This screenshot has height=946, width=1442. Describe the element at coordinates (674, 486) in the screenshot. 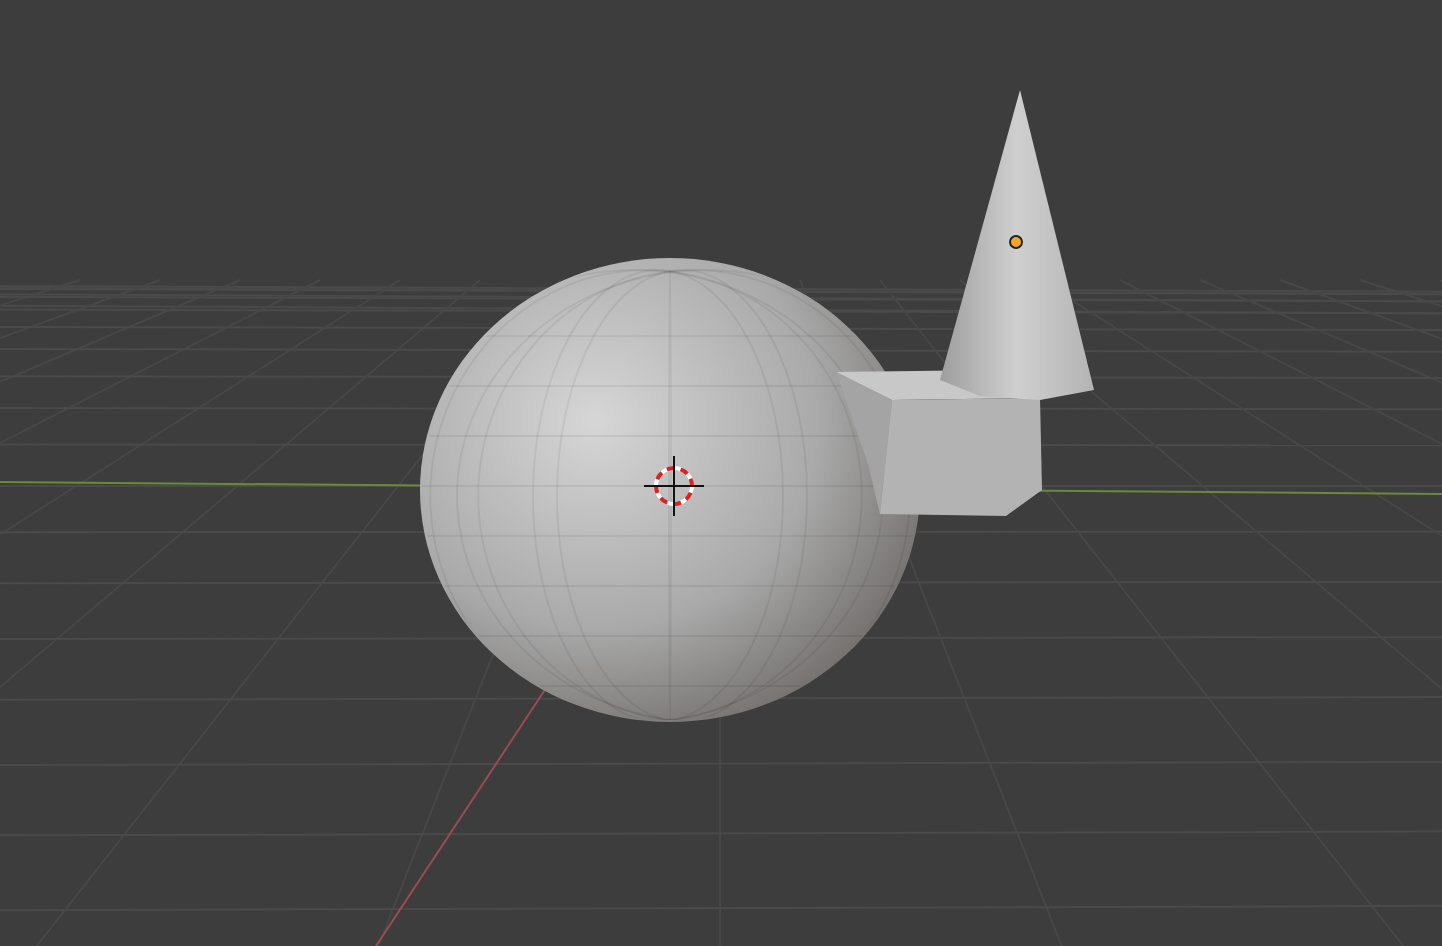

I see `3d-cursor-icon` at that location.